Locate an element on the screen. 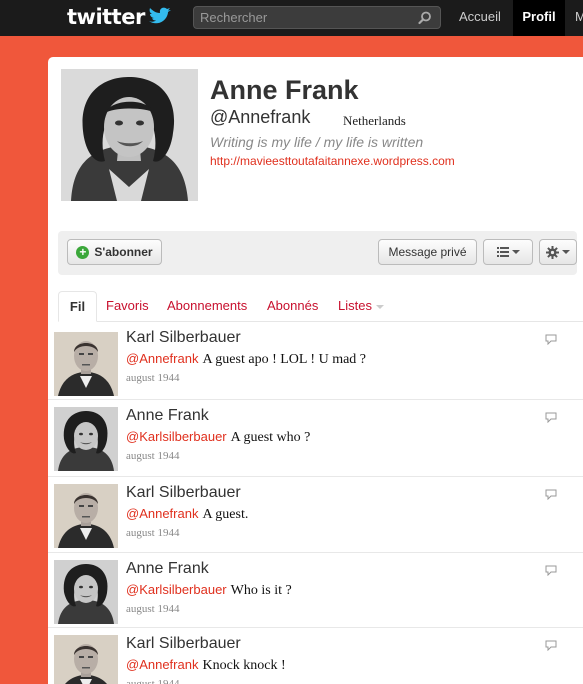 The width and height of the screenshot is (583, 684). direct-message-button: Message privé is located at coordinates (427, 252).